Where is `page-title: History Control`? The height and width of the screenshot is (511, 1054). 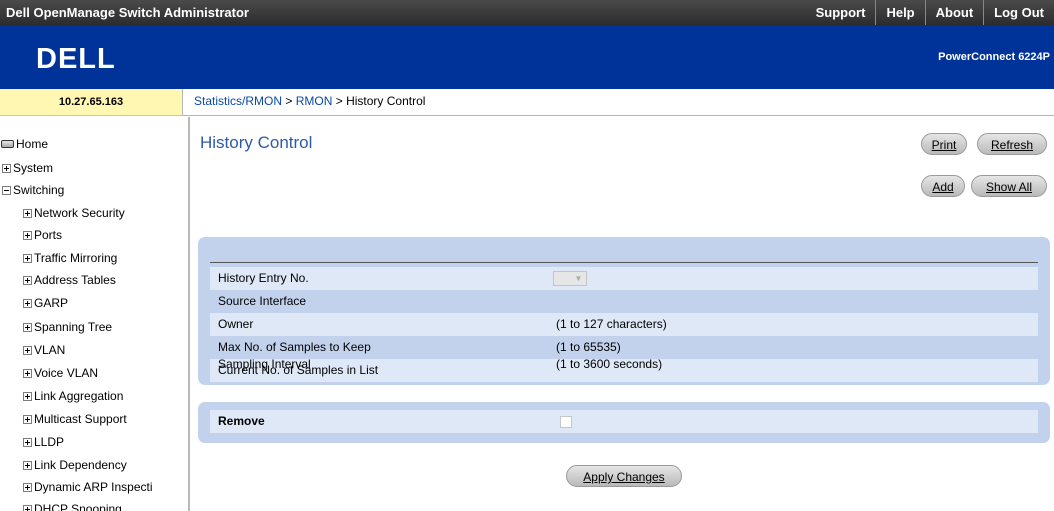
page-title: History Control is located at coordinates (256, 142).